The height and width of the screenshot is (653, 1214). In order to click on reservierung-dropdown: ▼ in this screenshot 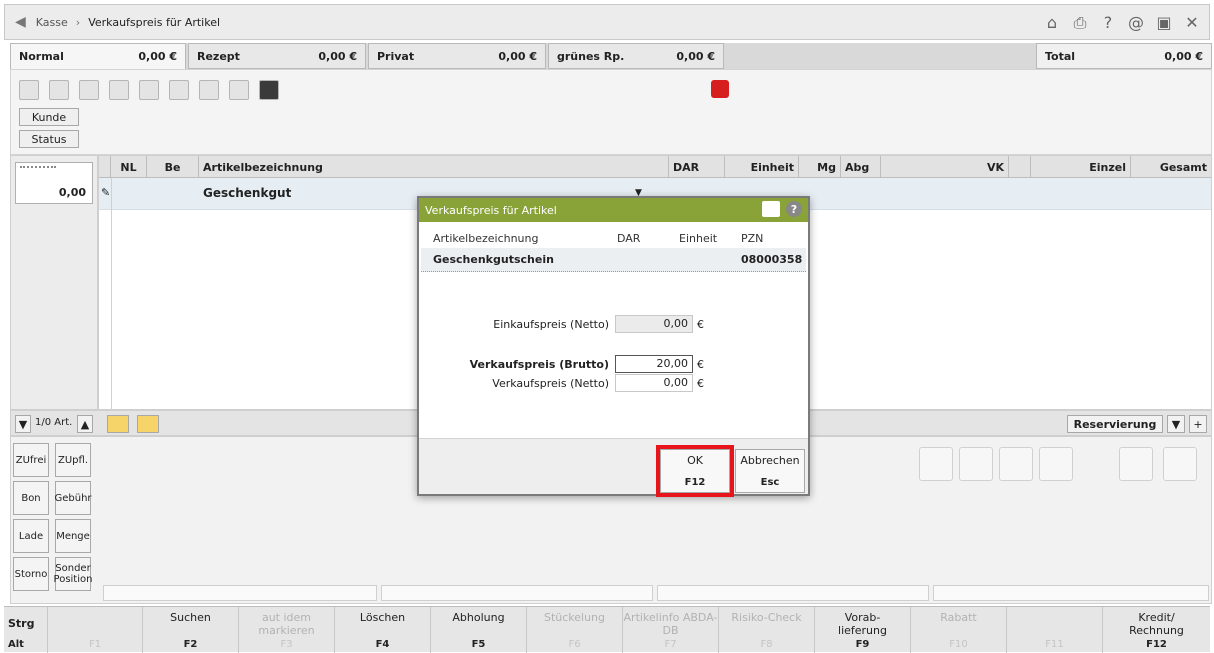, I will do `click(1176, 424)`.